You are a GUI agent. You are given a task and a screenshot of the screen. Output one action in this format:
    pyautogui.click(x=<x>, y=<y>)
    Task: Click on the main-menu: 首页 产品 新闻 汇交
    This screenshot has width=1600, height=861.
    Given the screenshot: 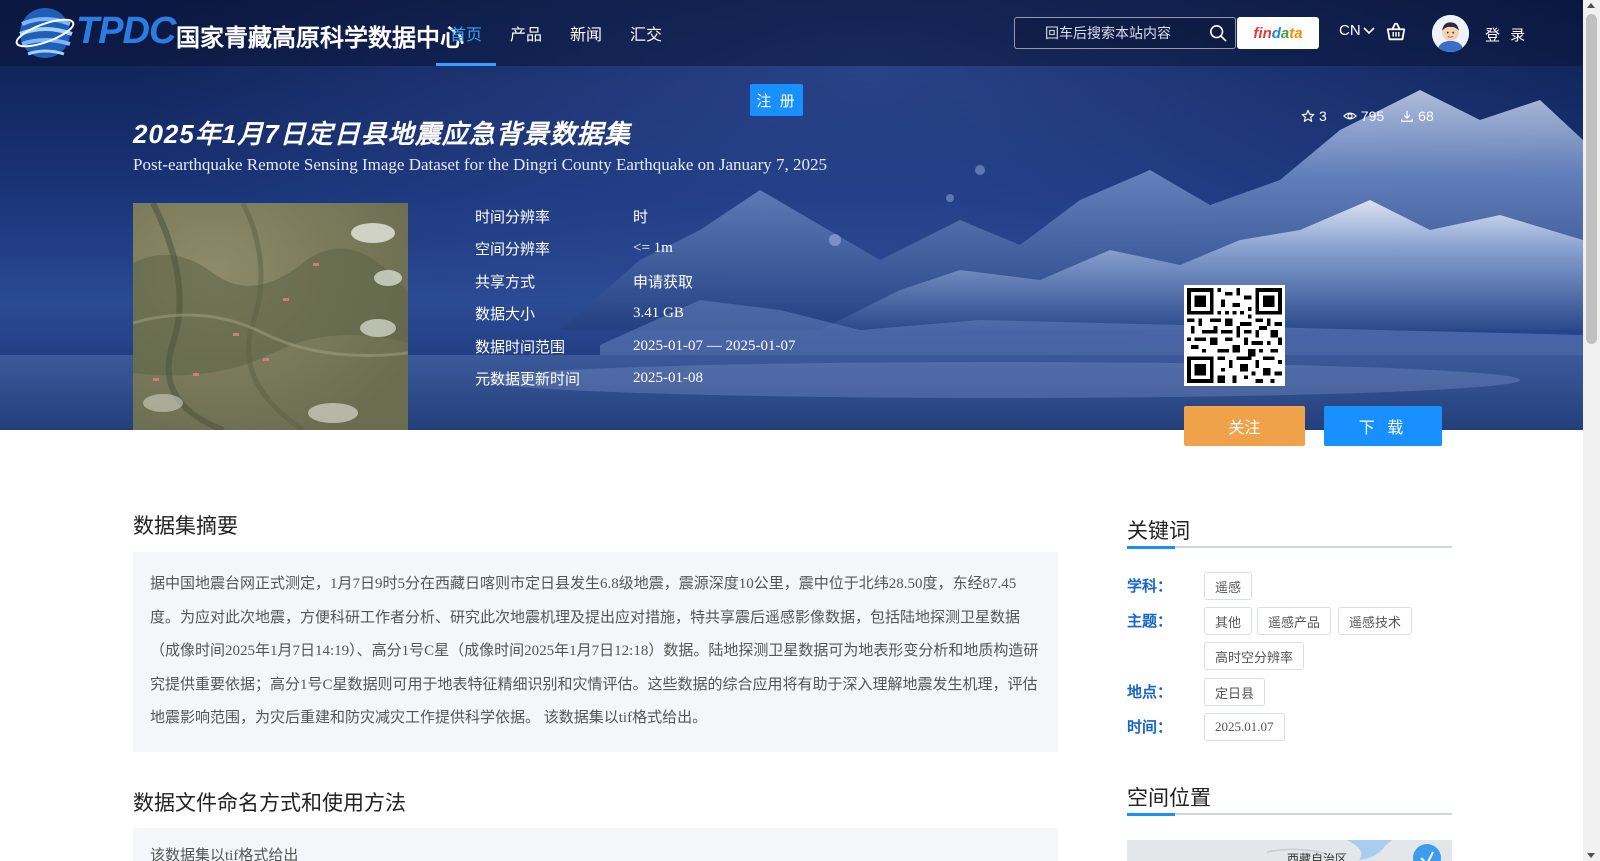 What is the action you would take?
    pyautogui.click(x=556, y=33)
    